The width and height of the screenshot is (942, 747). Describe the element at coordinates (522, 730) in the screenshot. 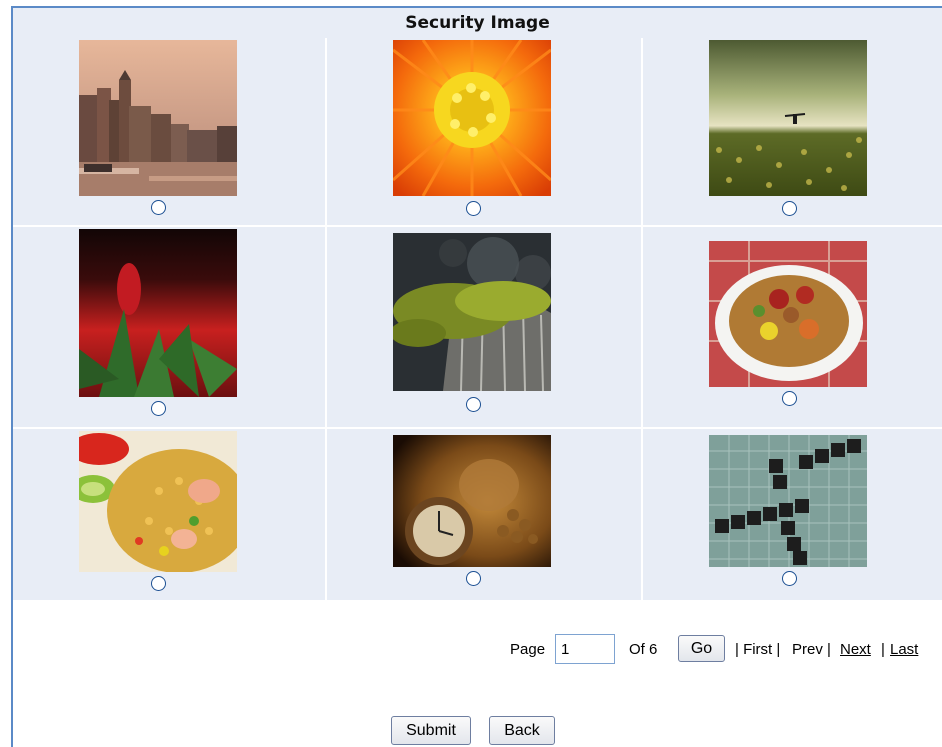

I see `back-button: Back` at that location.